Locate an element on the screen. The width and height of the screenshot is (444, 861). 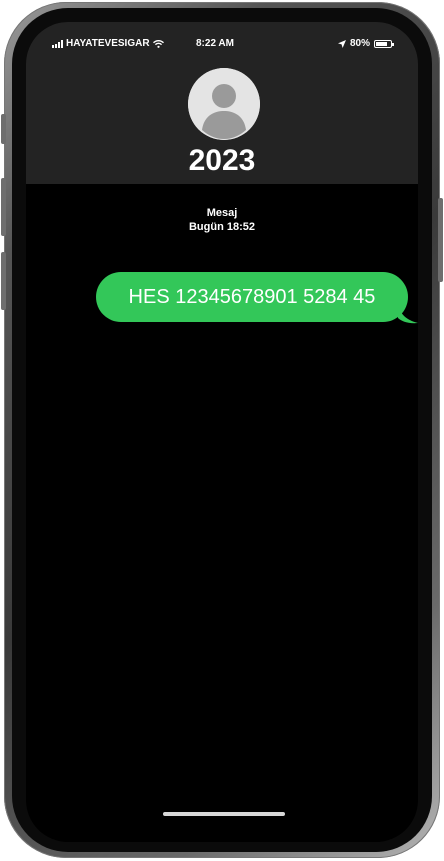
status-time: 8:22 AM is located at coordinates (215, 43).